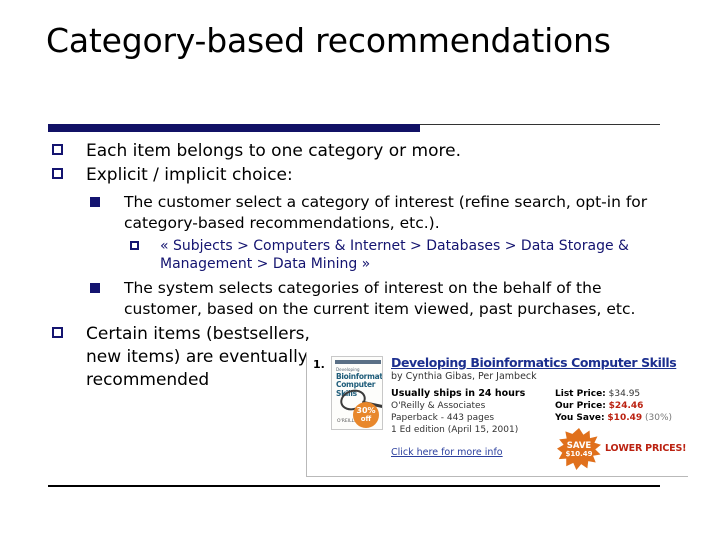 The image size is (720, 540). Describe the element at coordinates (366, 410) in the screenshot. I see `discount-percent: 30%` at that location.